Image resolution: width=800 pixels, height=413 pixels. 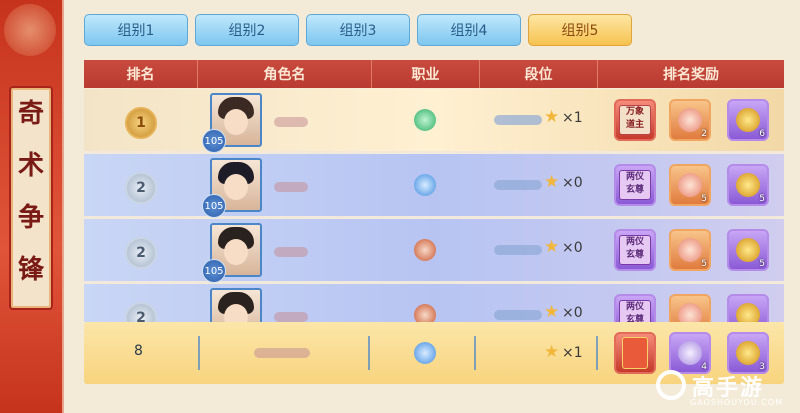 I want to click on avatar, so click(x=236, y=305).